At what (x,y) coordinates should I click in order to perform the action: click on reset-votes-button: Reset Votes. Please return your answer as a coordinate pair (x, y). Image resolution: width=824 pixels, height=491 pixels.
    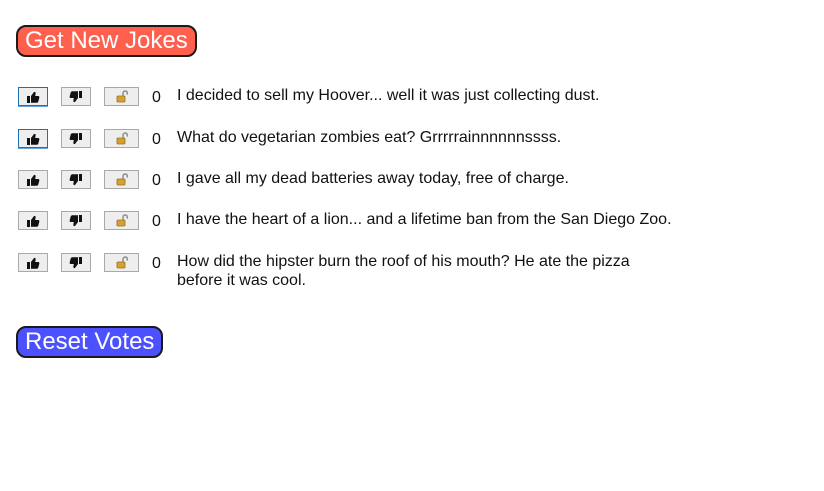
    Looking at the image, I should click on (90, 342).